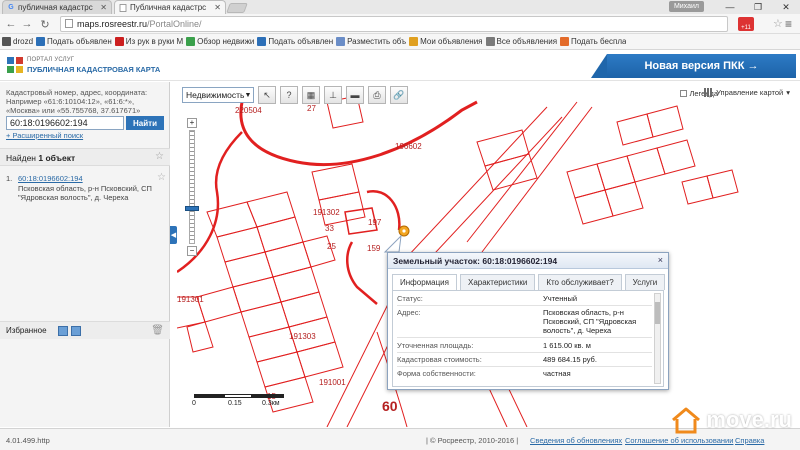  Describe the element at coordinates (679, 440) in the screenshot. I see `agreement-link: Соглашение об использовании` at that location.